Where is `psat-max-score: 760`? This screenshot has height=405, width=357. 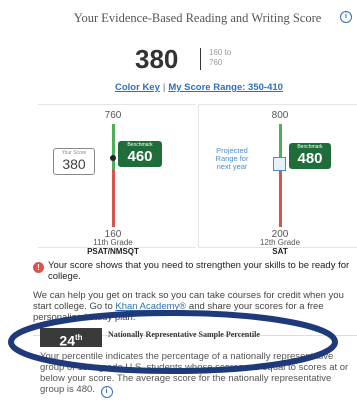
psat-max-score: 760 is located at coordinates (113, 115).